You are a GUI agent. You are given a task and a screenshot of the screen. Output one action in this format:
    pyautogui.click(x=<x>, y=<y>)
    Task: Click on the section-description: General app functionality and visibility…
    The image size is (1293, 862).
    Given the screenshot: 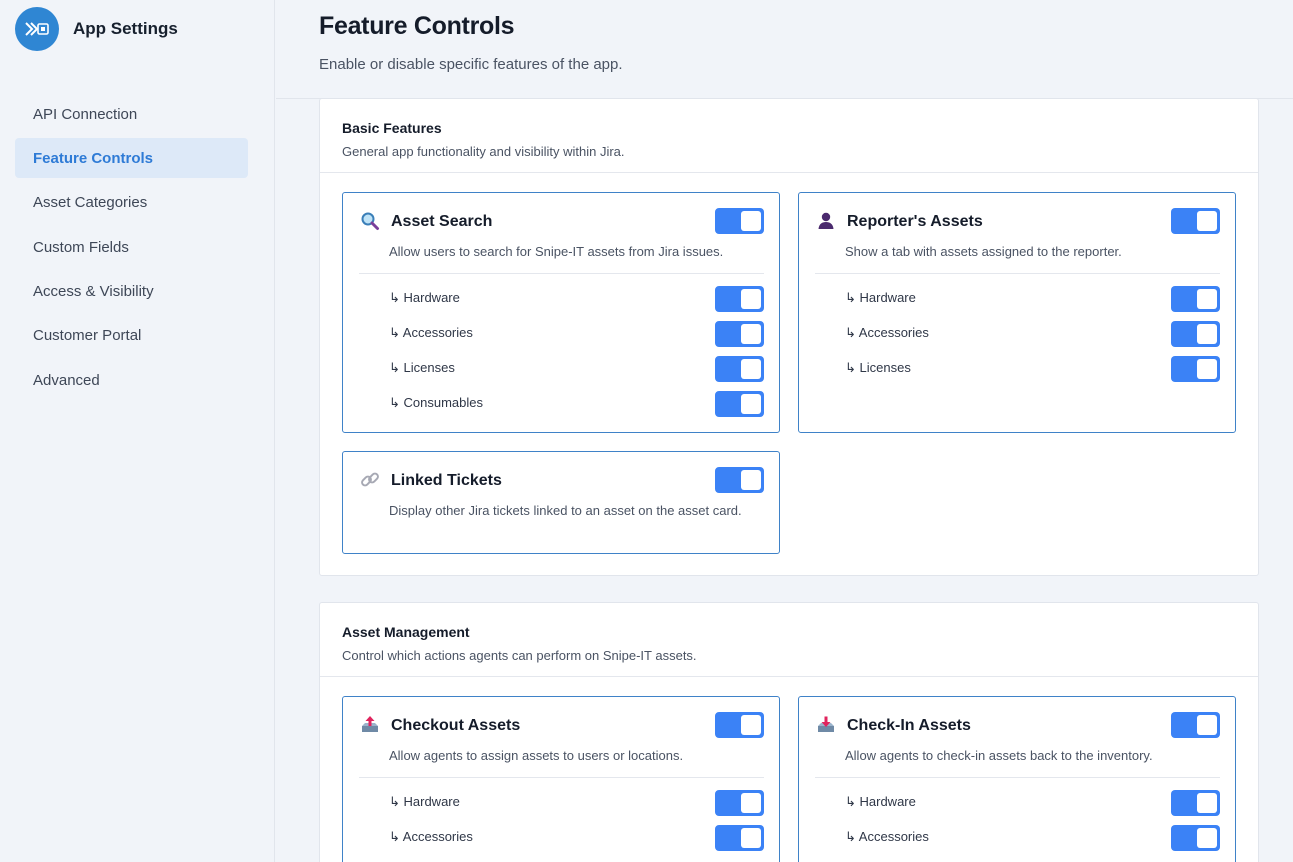 What is the action you would take?
    pyautogui.click(x=483, y=151)
    